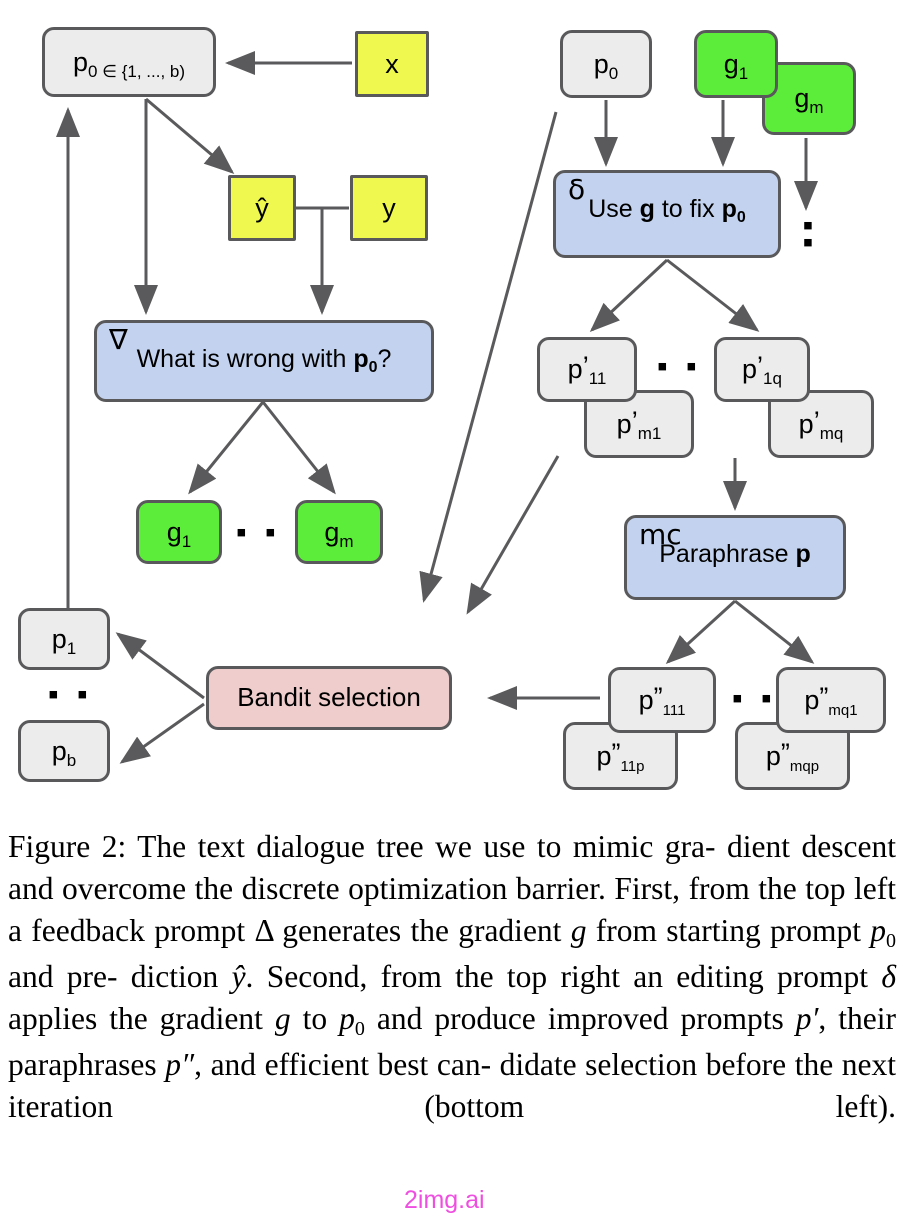 Image resolution: width=904 pixels, height=1226 pixels. What do you see at coordinates (738, 1018) in the screenshot?
I see `caption-line7a: prompts` at bounding box center [738, 1018].